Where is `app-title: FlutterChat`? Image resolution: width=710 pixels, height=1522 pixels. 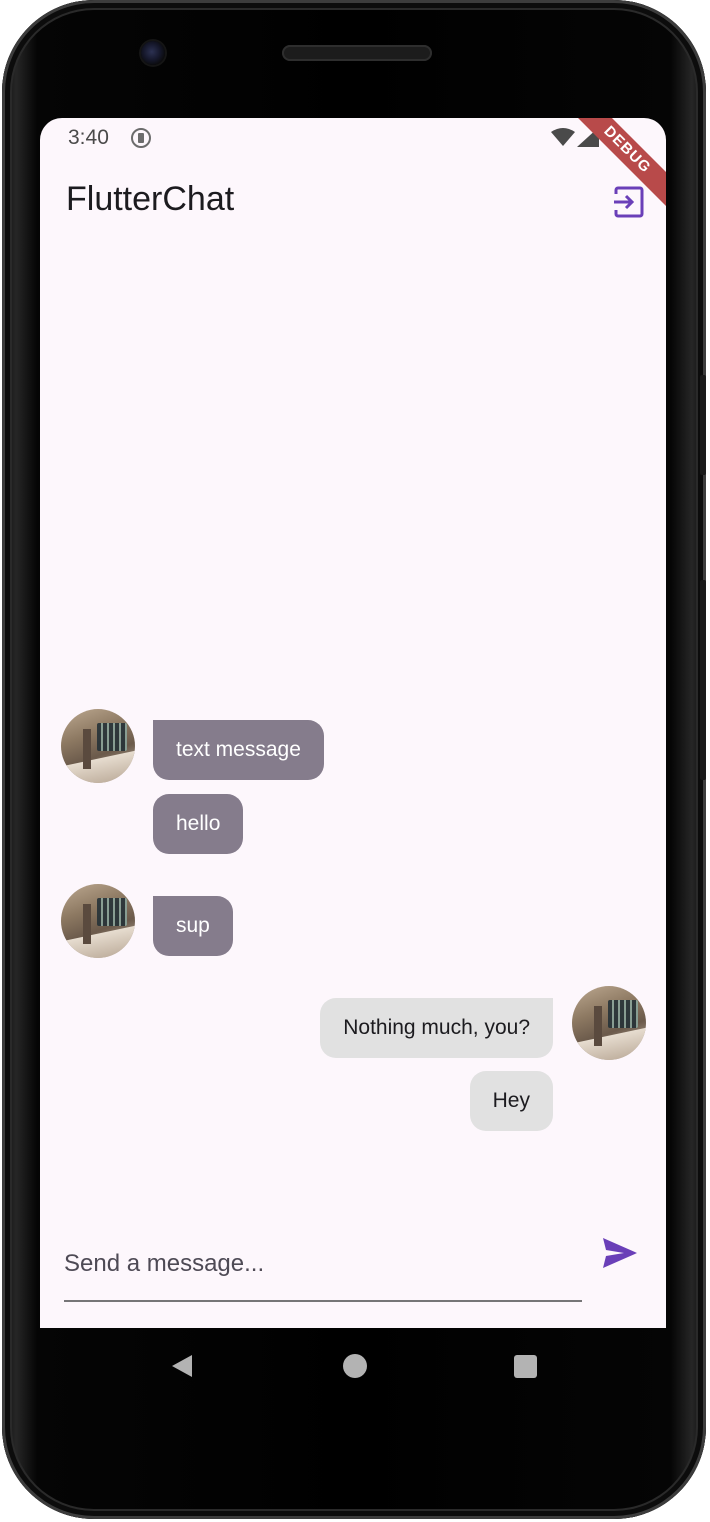 app-title: FlutterChat is located at coordinates (150, 199).